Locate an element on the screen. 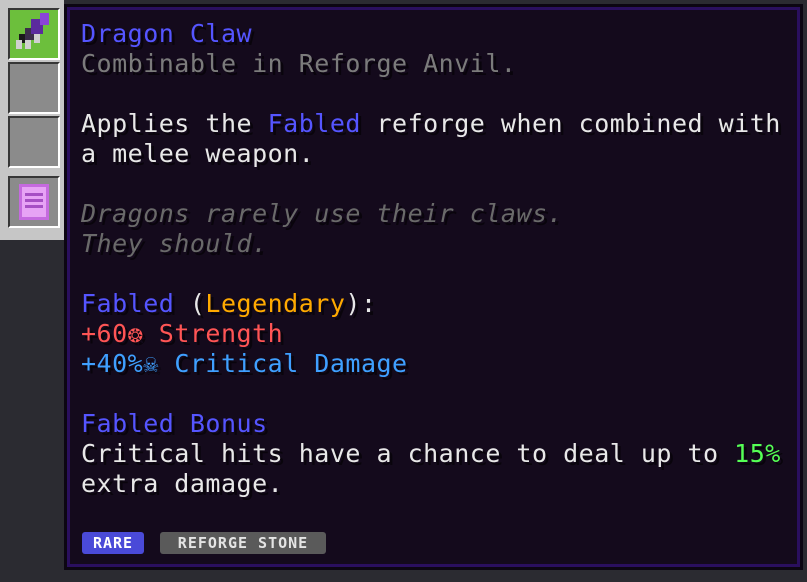  item-lore-line-2: They should. is located at coordinates (174, 243).